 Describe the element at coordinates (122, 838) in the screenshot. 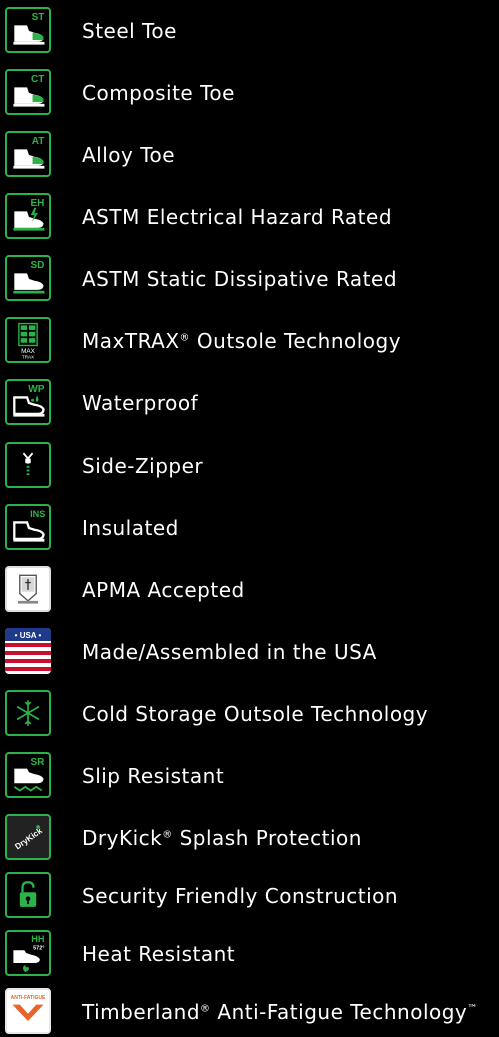

I see `label-main: DryKick` at that location.